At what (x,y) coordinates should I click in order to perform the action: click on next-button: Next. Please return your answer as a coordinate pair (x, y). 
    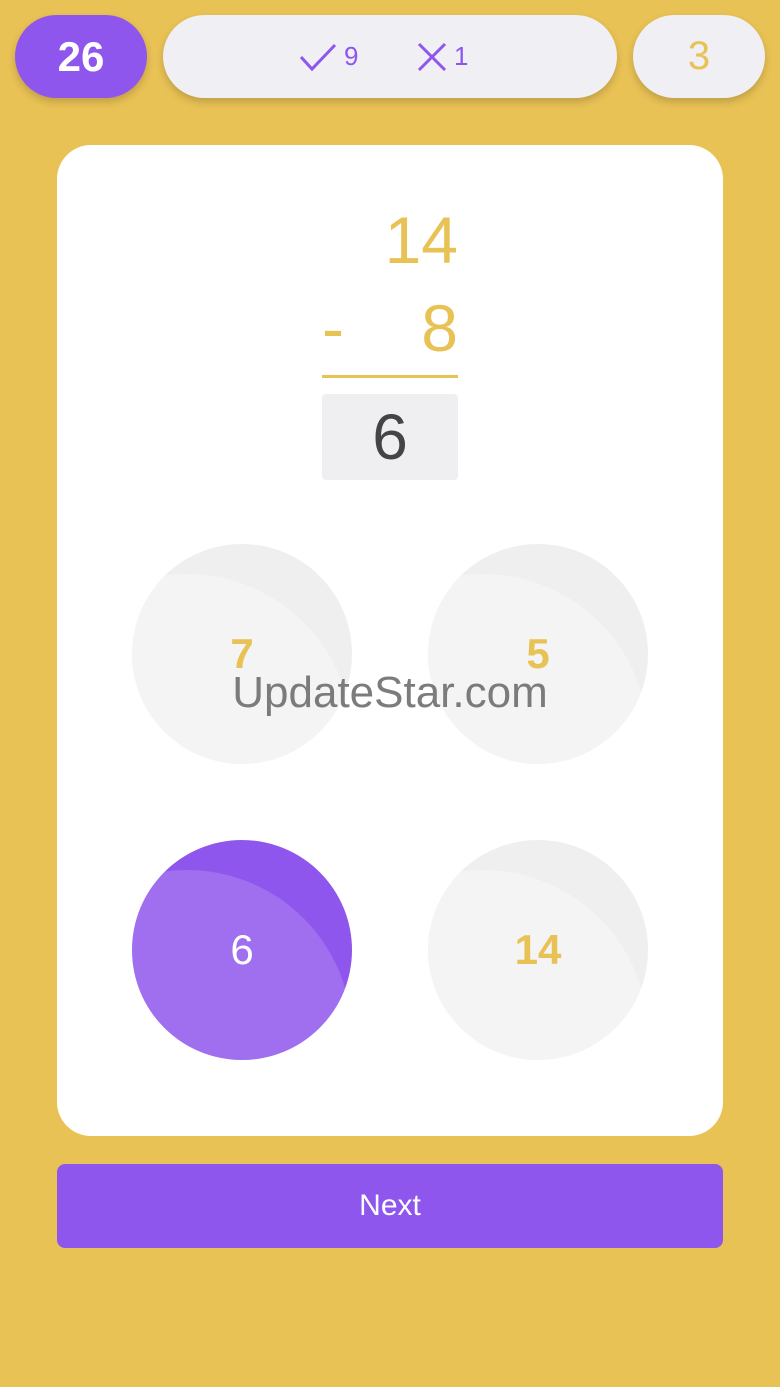
    Looking at the image, I should click on (390, 1206).